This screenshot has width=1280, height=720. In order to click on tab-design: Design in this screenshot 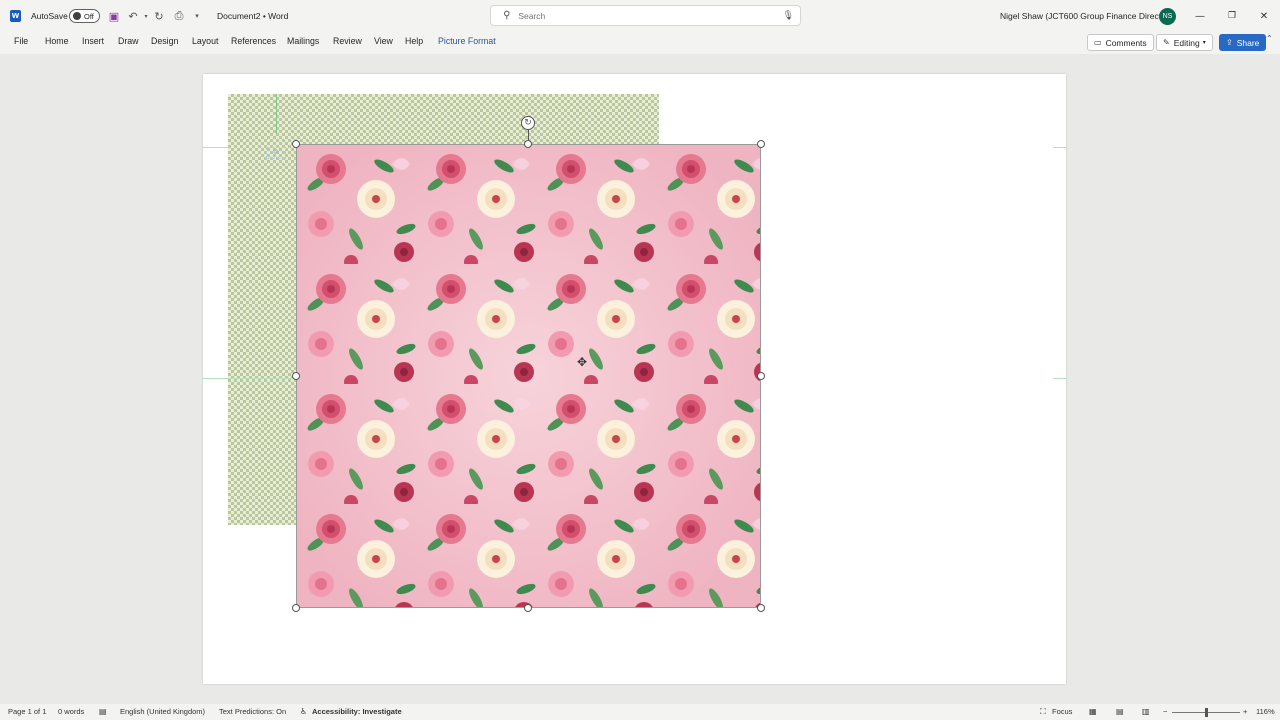, I will do `click(164, 41)`.